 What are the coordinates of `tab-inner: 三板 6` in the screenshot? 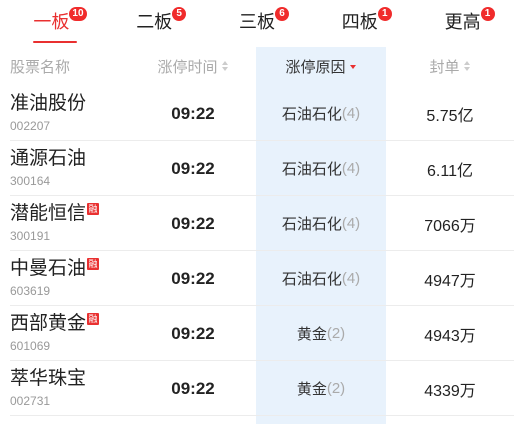 It's located at (263, 20).